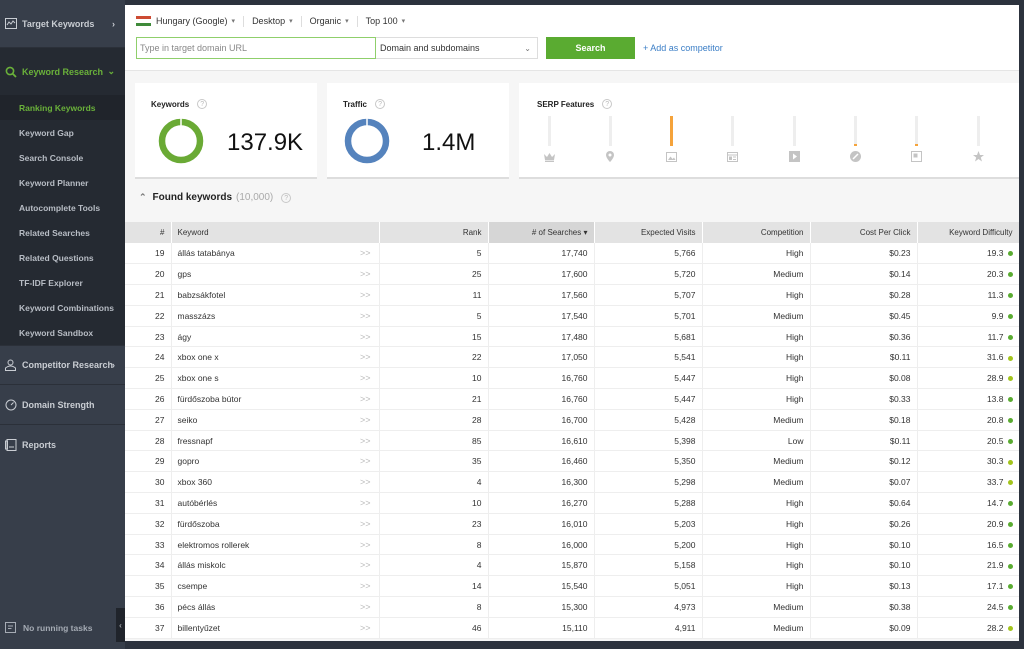  Describe the element at coordinates (590, 48) in the screenshot. I see `search-button: Search` at that location.